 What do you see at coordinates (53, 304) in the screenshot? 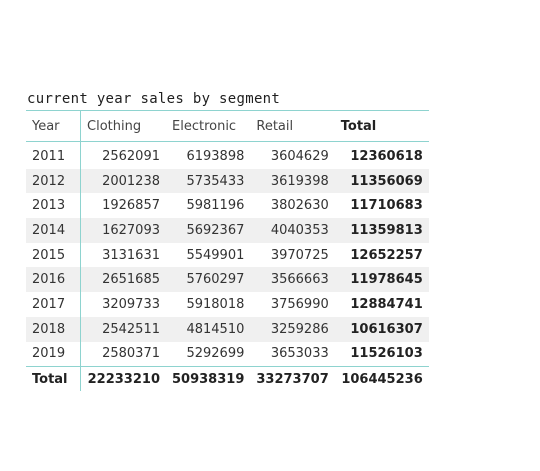
I see `row-year: 2017` at bounding box center [53, 304].